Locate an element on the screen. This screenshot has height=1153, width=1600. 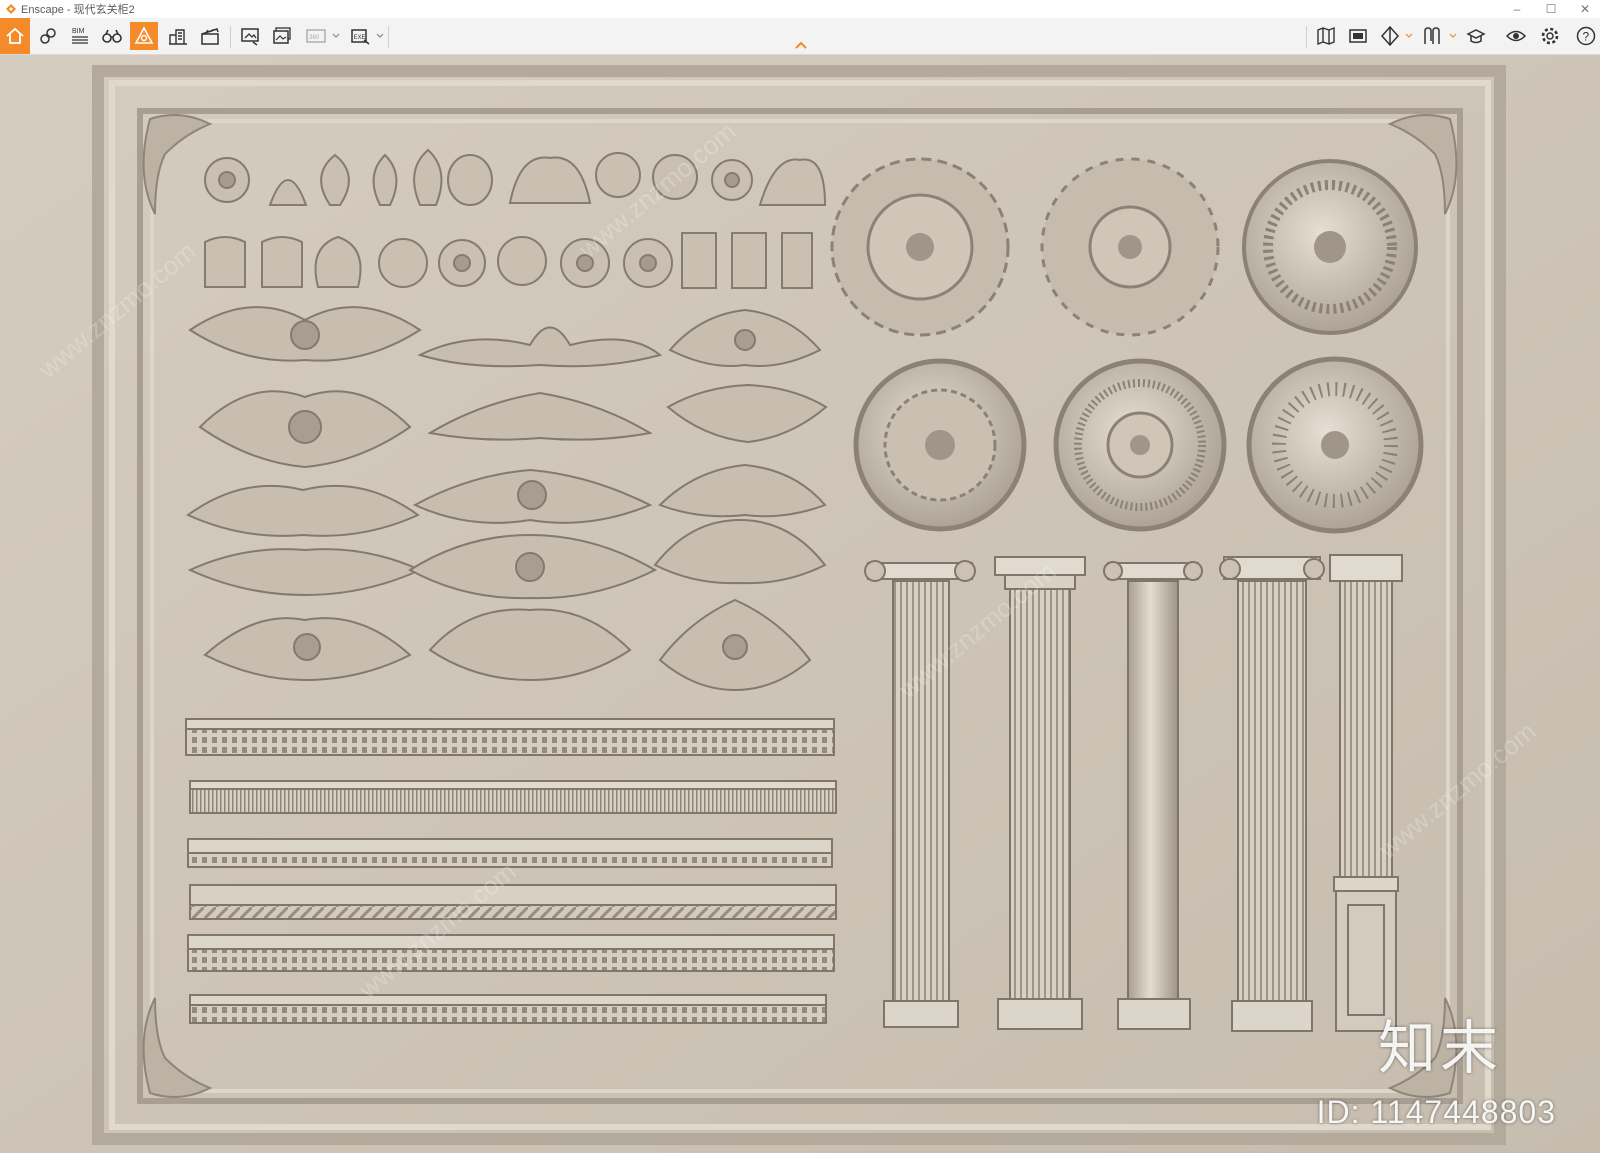
binoculars-button is located at coordinates (112, 36).